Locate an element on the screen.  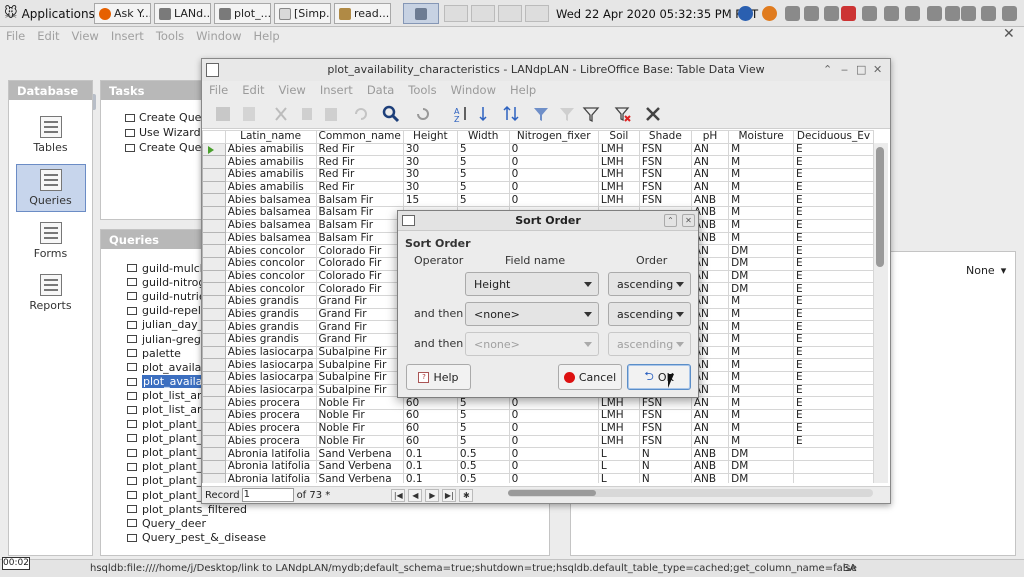
table-cell: Grand Fir is located at coordinates (359, 327).